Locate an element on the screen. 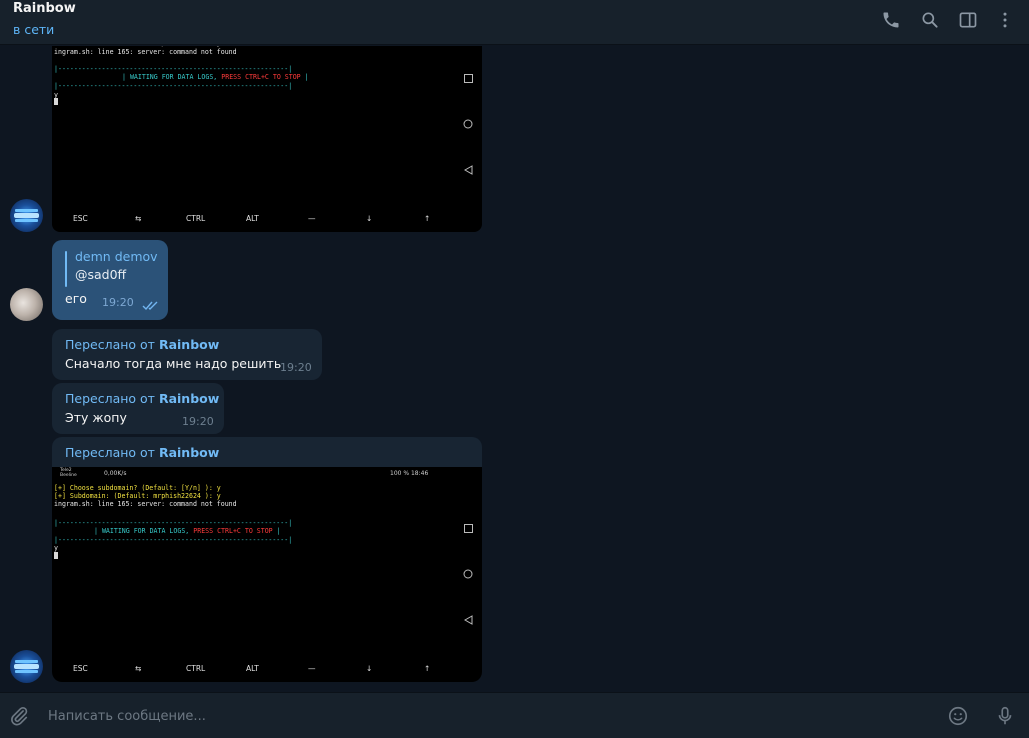 This screenshot has height=738, width=1029. message-composer is located at coordinates (514, 715).